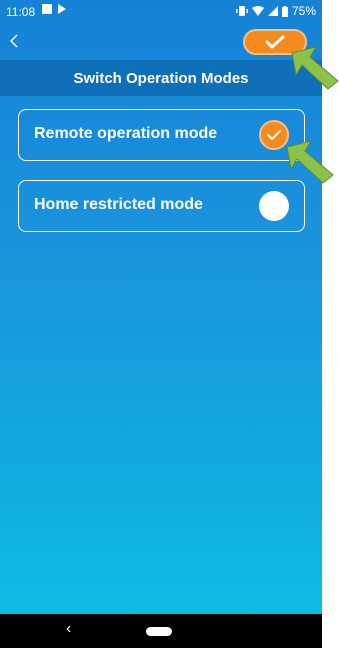 The width and height of the screenshot is (339, 648). Describe the element at coordinates (257, 10) in the screenshot. I see `wifi-icon` at that location.